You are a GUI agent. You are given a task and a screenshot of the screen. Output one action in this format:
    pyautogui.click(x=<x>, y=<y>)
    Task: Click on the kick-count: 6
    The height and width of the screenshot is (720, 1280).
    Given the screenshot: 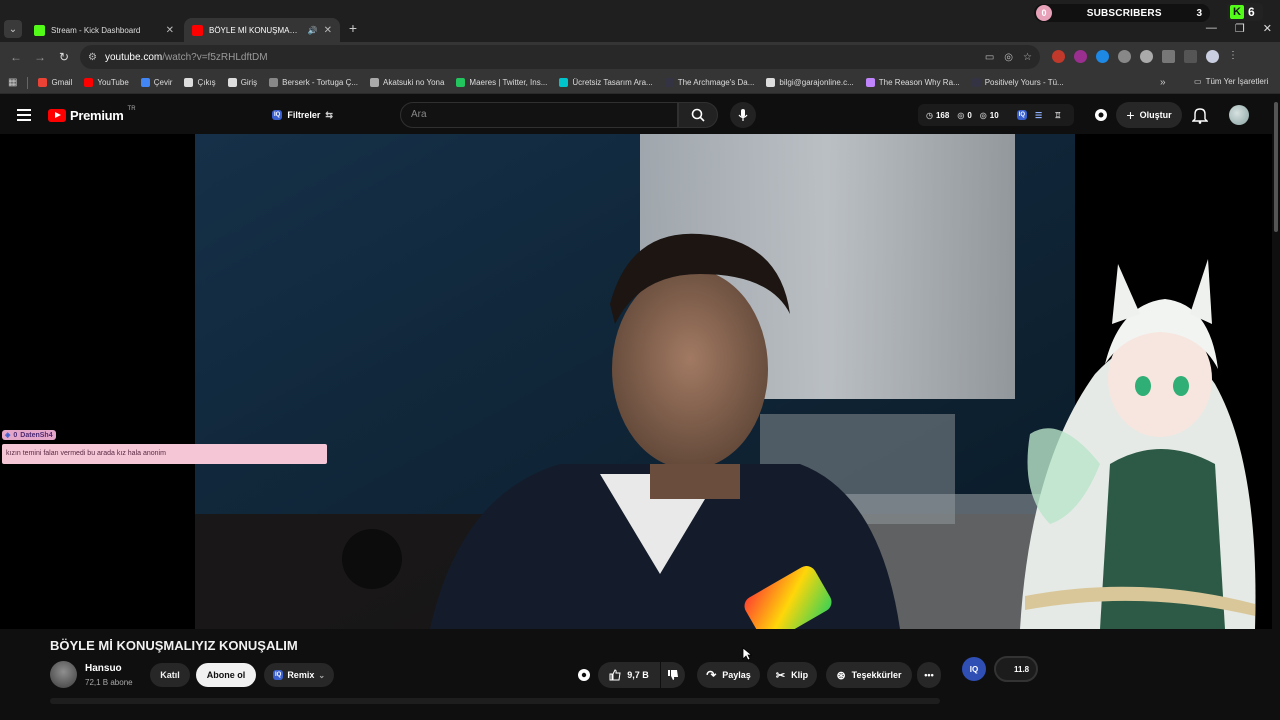 What is the action you would take?
    pyautogui.click(x=1251, y=12)
    